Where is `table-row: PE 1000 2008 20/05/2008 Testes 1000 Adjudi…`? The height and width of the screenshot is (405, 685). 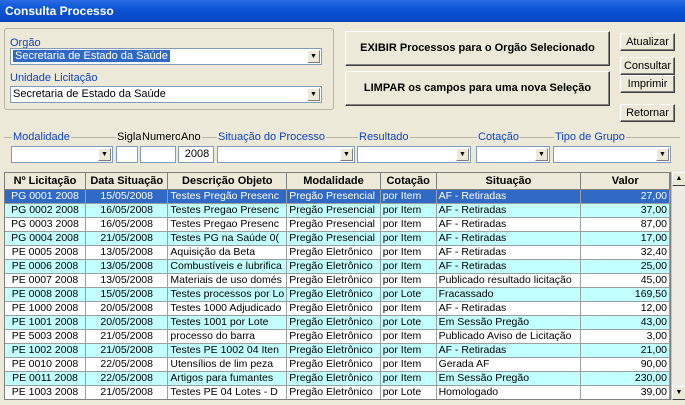
table-row: PE 1000 2008 20/05/2008 Testes 1000 Adjudi… is located at coordinates (337, 308).